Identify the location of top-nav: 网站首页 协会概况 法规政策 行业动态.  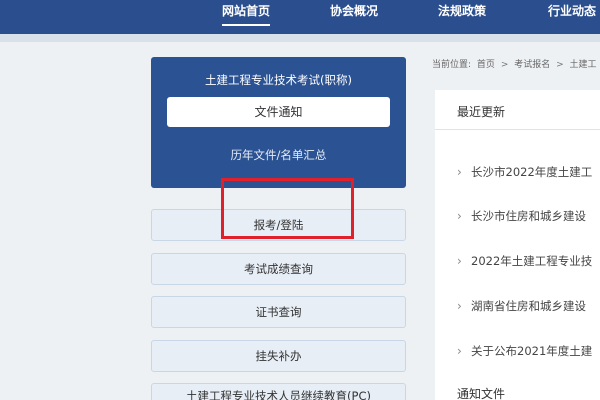
(300, 17).